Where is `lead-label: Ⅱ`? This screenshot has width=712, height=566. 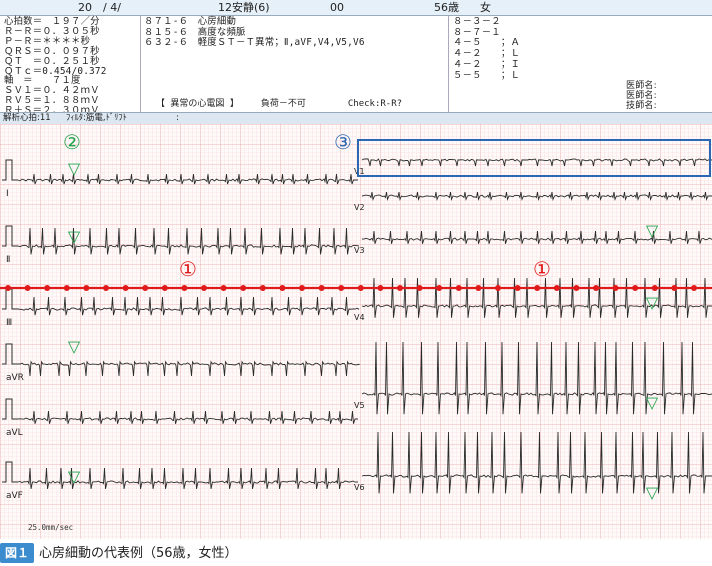 lead-label: Ⅱ is located at coordinates (8, 260).